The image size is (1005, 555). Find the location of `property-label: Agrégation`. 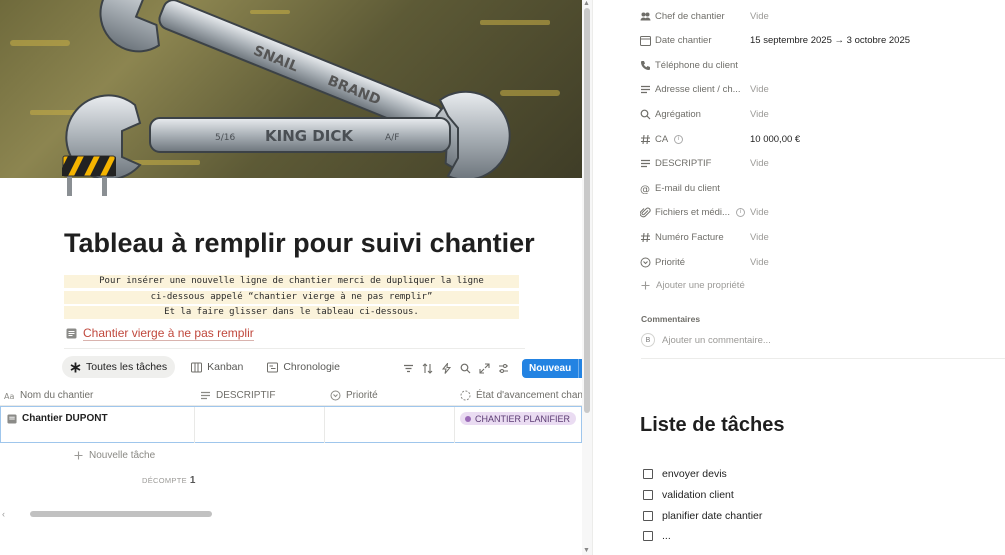

property-label: Agrégation is located at coordinates (678, 114).